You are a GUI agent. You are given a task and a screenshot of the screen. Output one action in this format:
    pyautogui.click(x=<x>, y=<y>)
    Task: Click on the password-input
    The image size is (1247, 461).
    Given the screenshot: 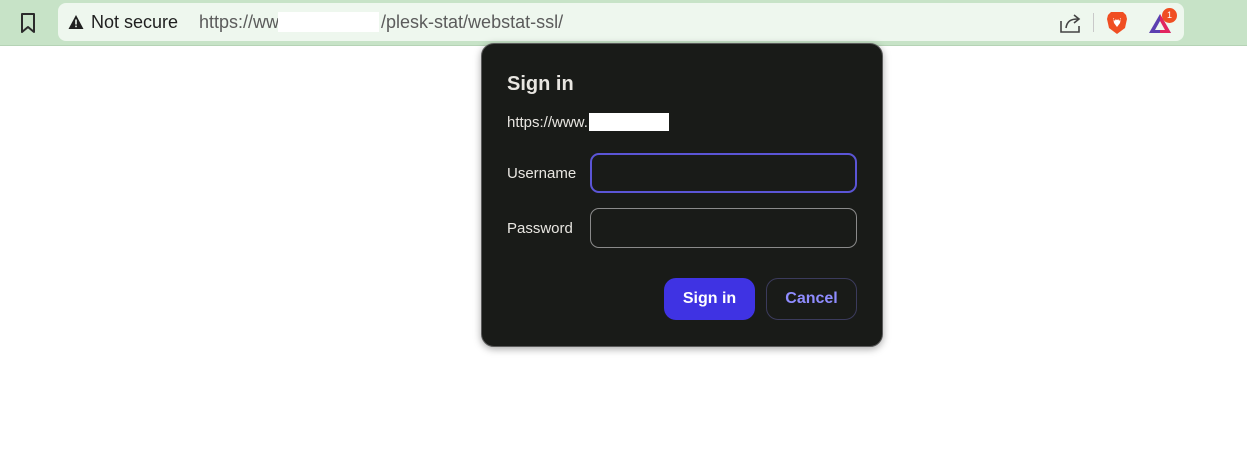 What is the action you would take?
    pyautogui.click(x=723, y=228)
    